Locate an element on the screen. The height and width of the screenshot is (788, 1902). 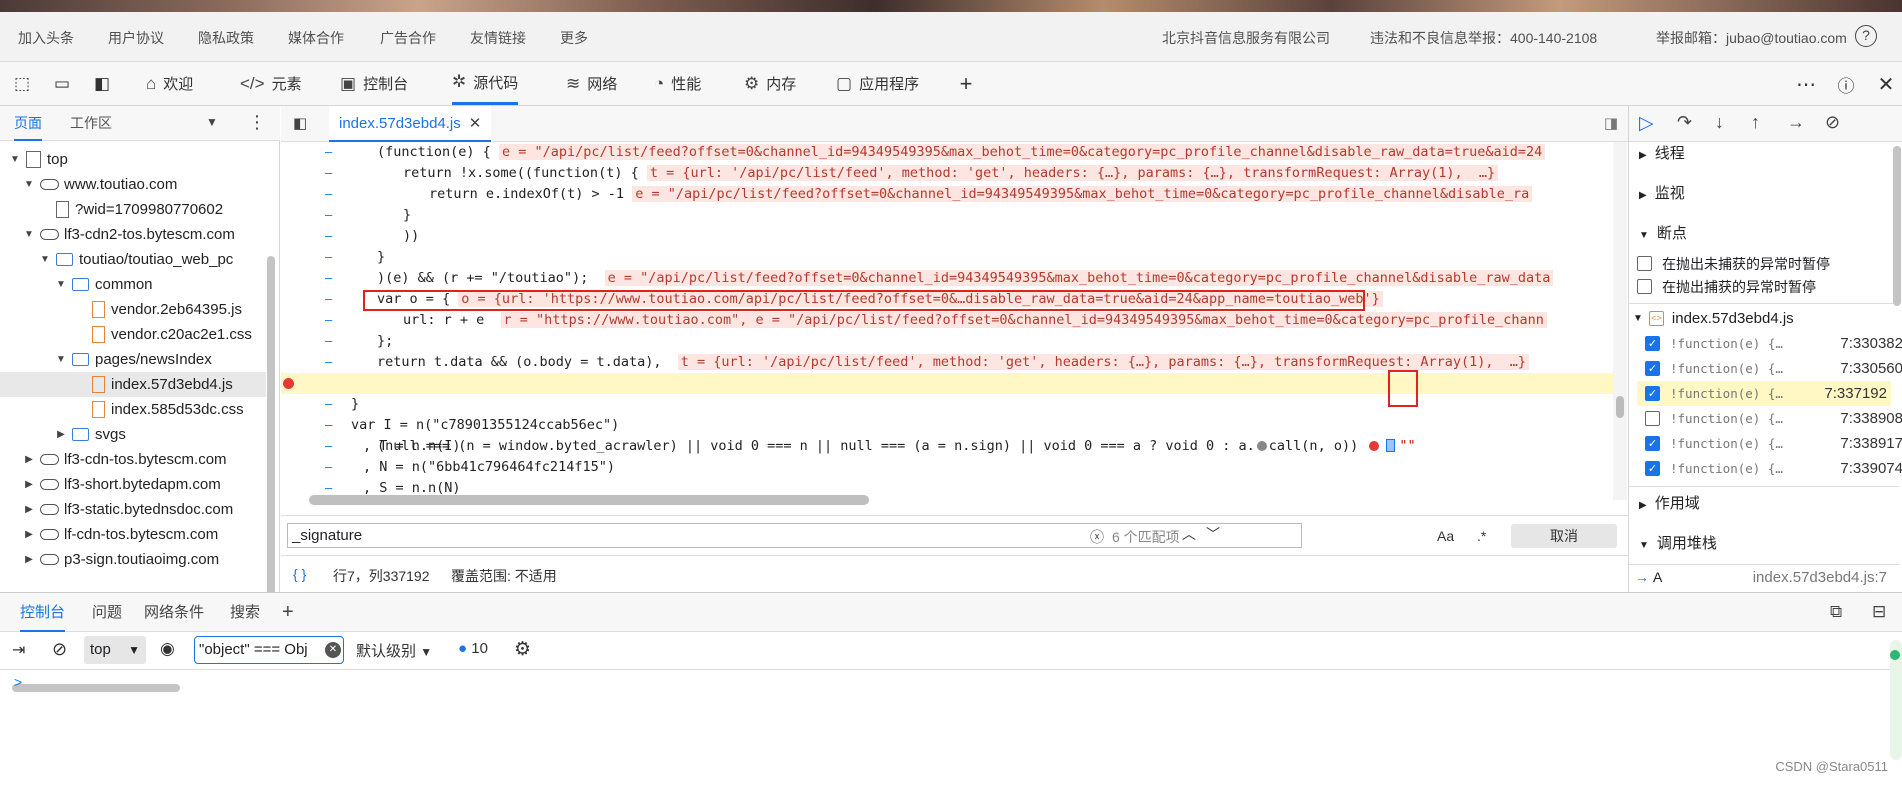
tree-item: ▼ top is located at coordinates (133, 159).